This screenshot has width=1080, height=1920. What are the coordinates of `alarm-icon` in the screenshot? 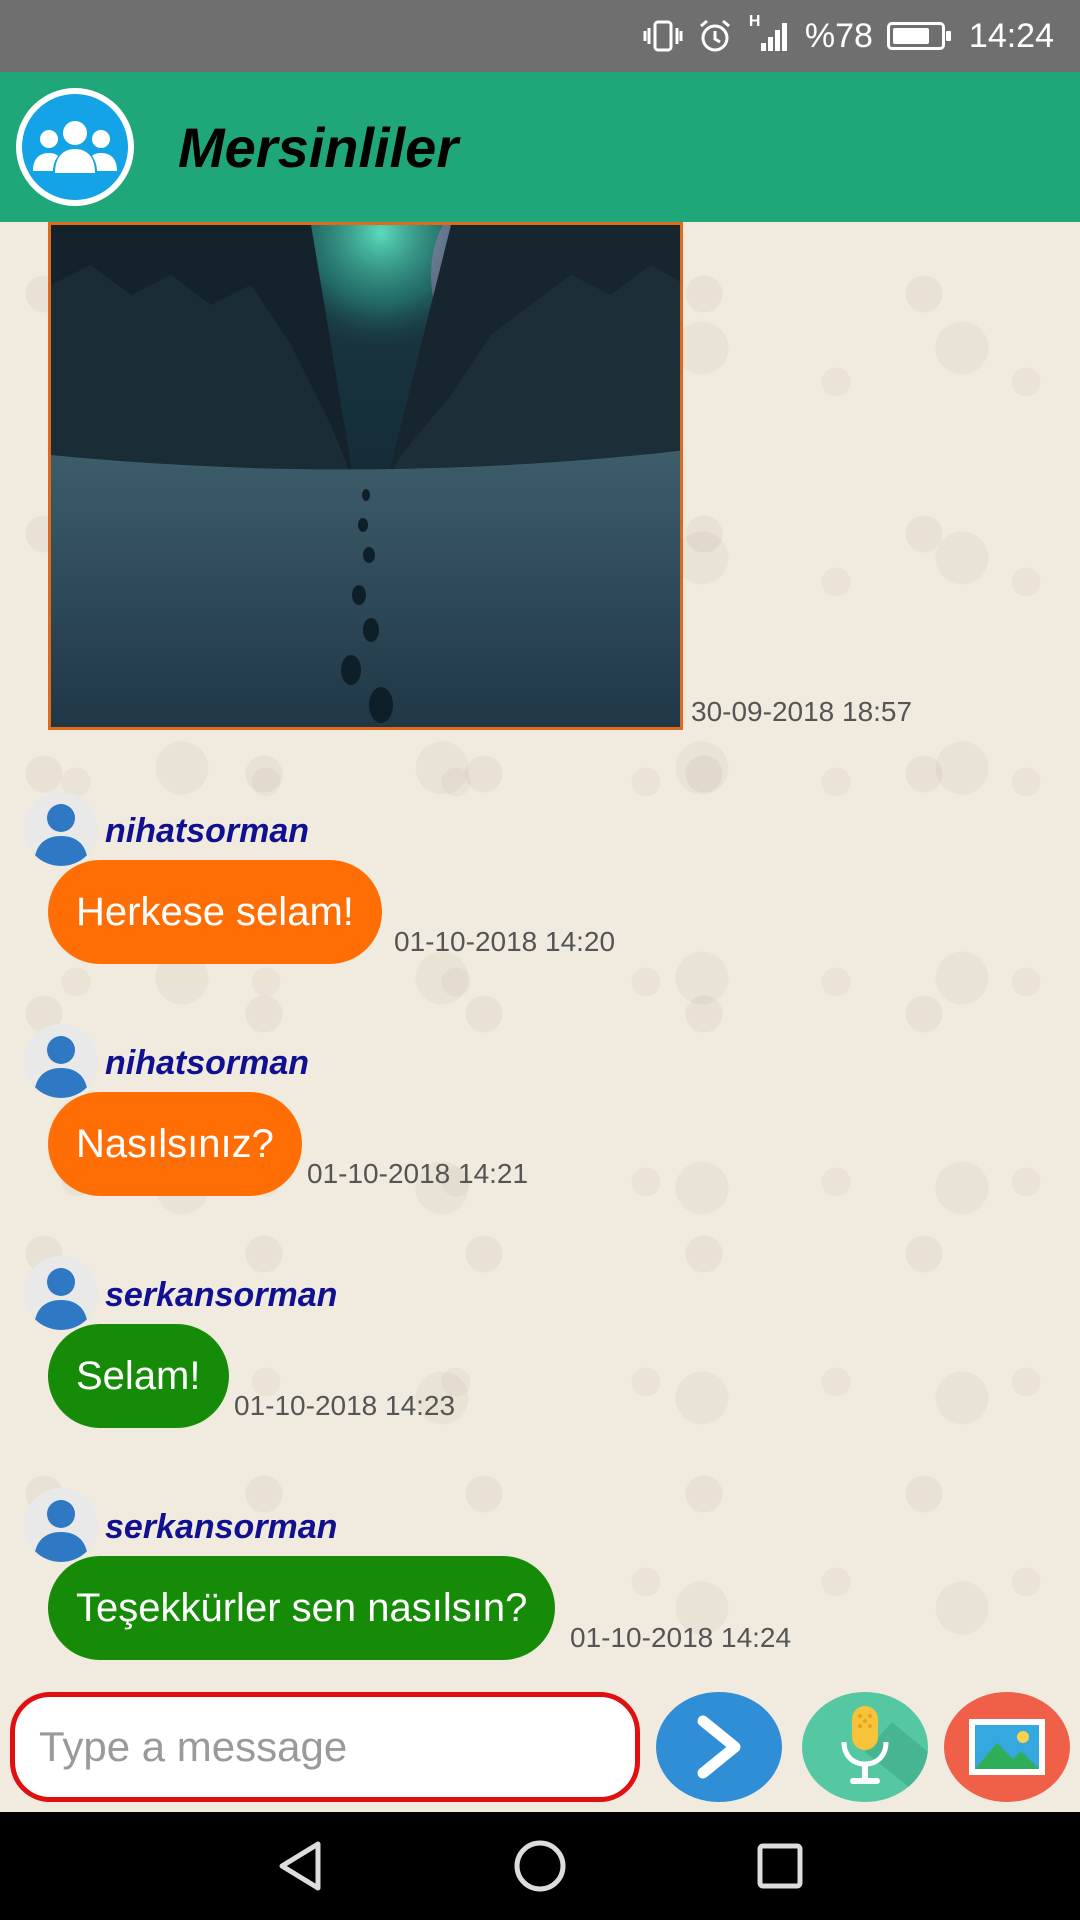 It's located at (715, 36).